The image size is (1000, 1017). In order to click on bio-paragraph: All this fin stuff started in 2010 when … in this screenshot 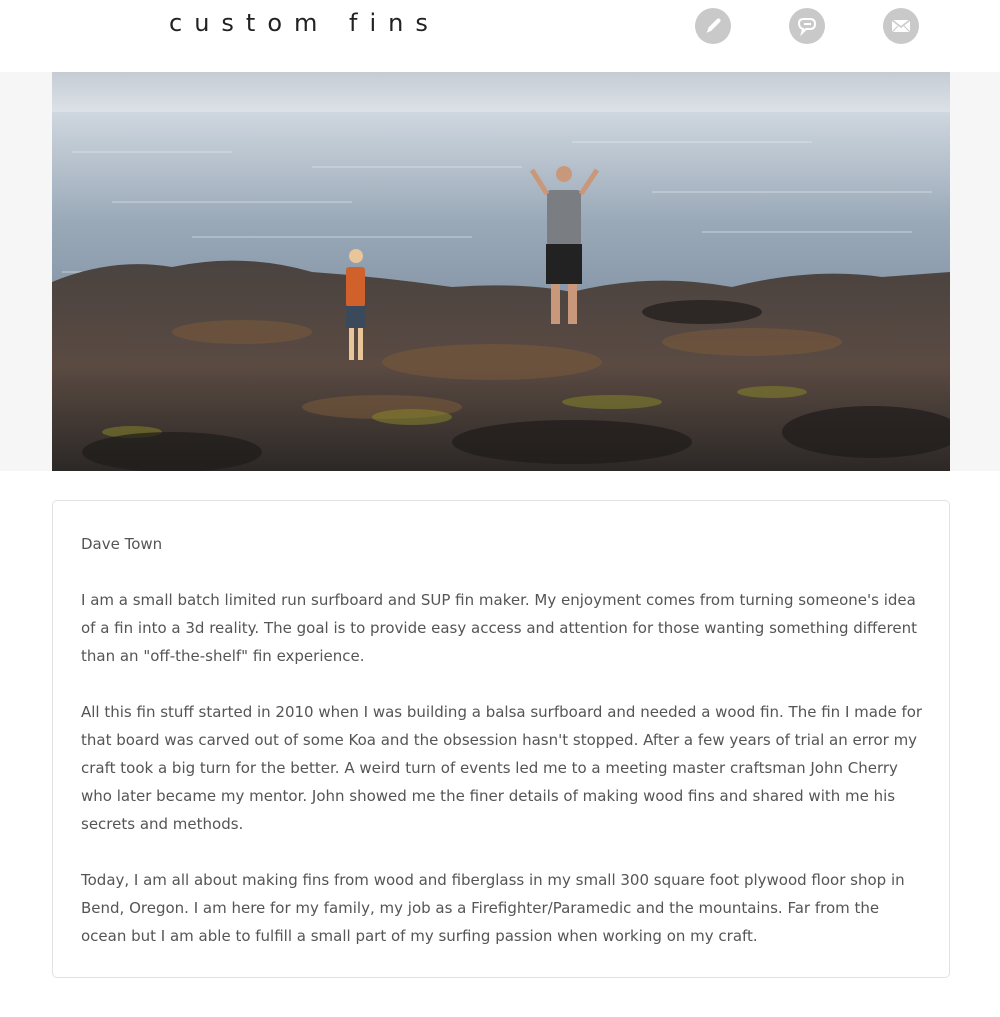, I will do `click(502, 768)`.